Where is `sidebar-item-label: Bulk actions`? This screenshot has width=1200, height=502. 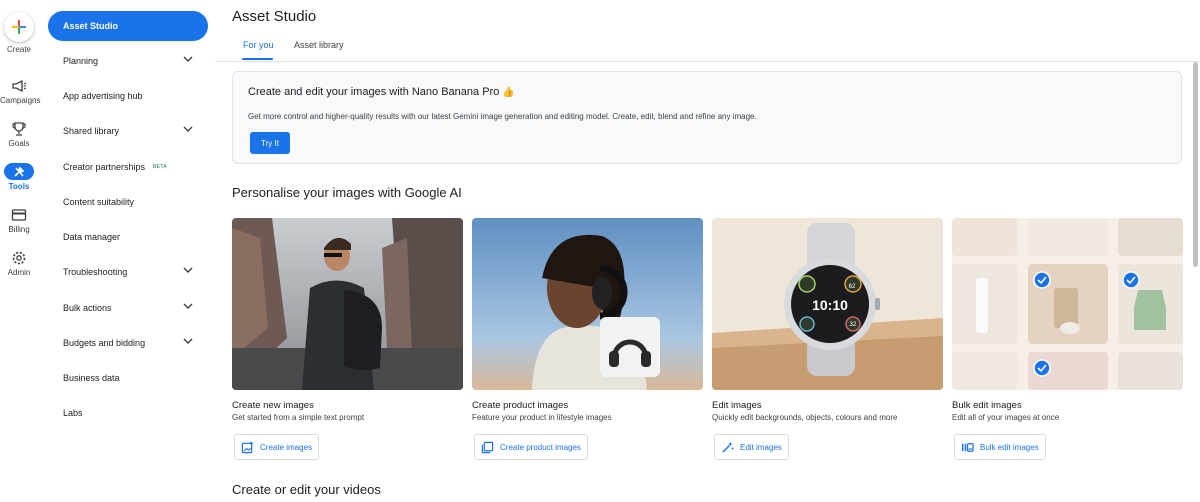 sidebar-item-label: Bulk actions is located at coordinates (87, 308).